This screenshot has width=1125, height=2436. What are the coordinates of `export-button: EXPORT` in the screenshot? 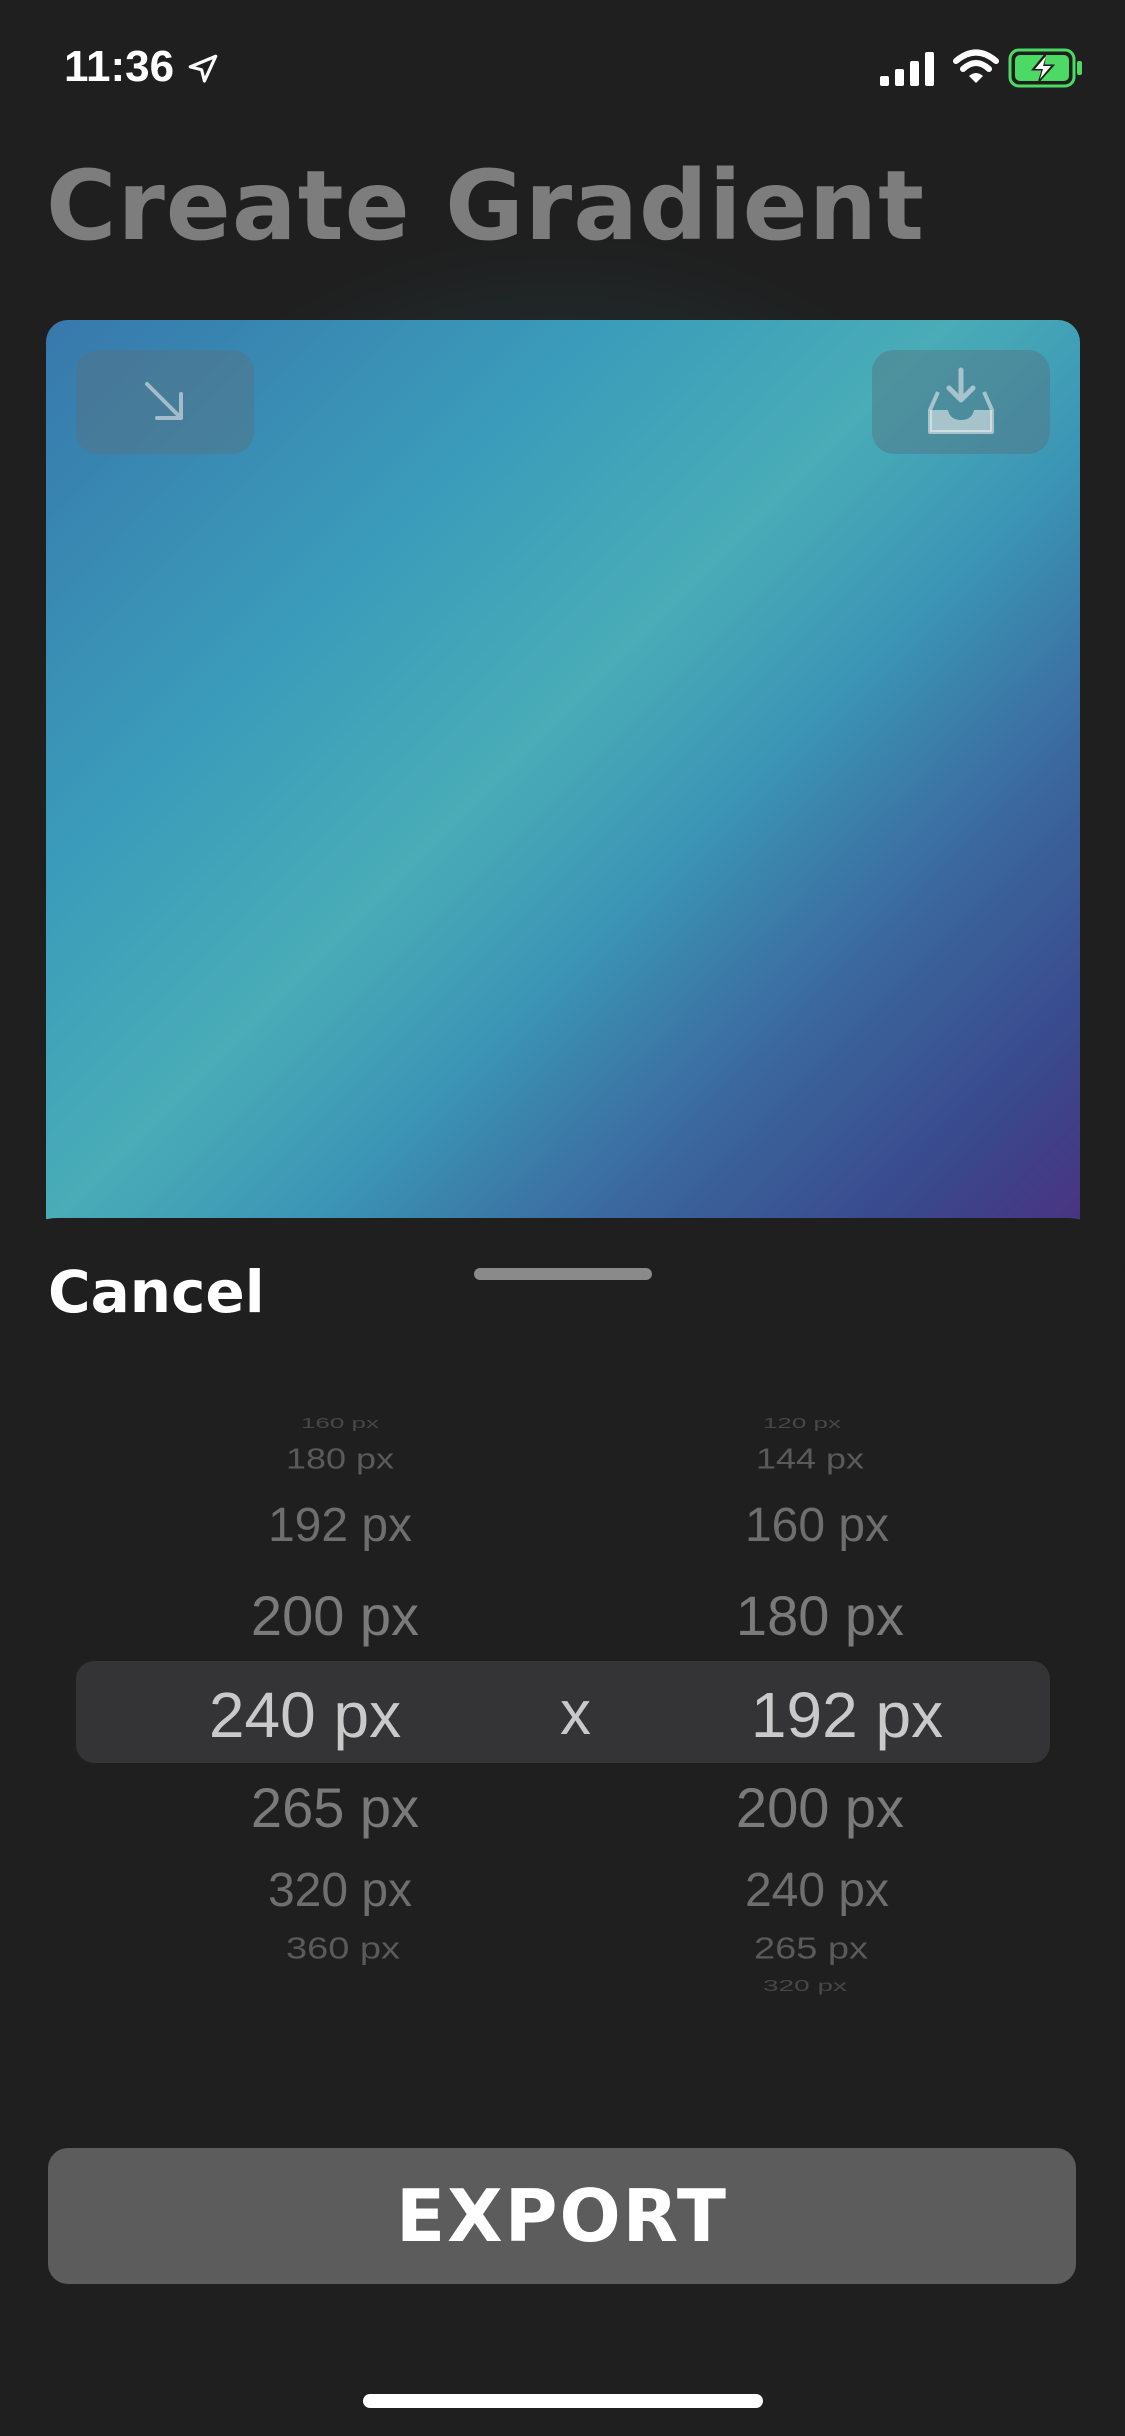 It's located at (562, 2216).